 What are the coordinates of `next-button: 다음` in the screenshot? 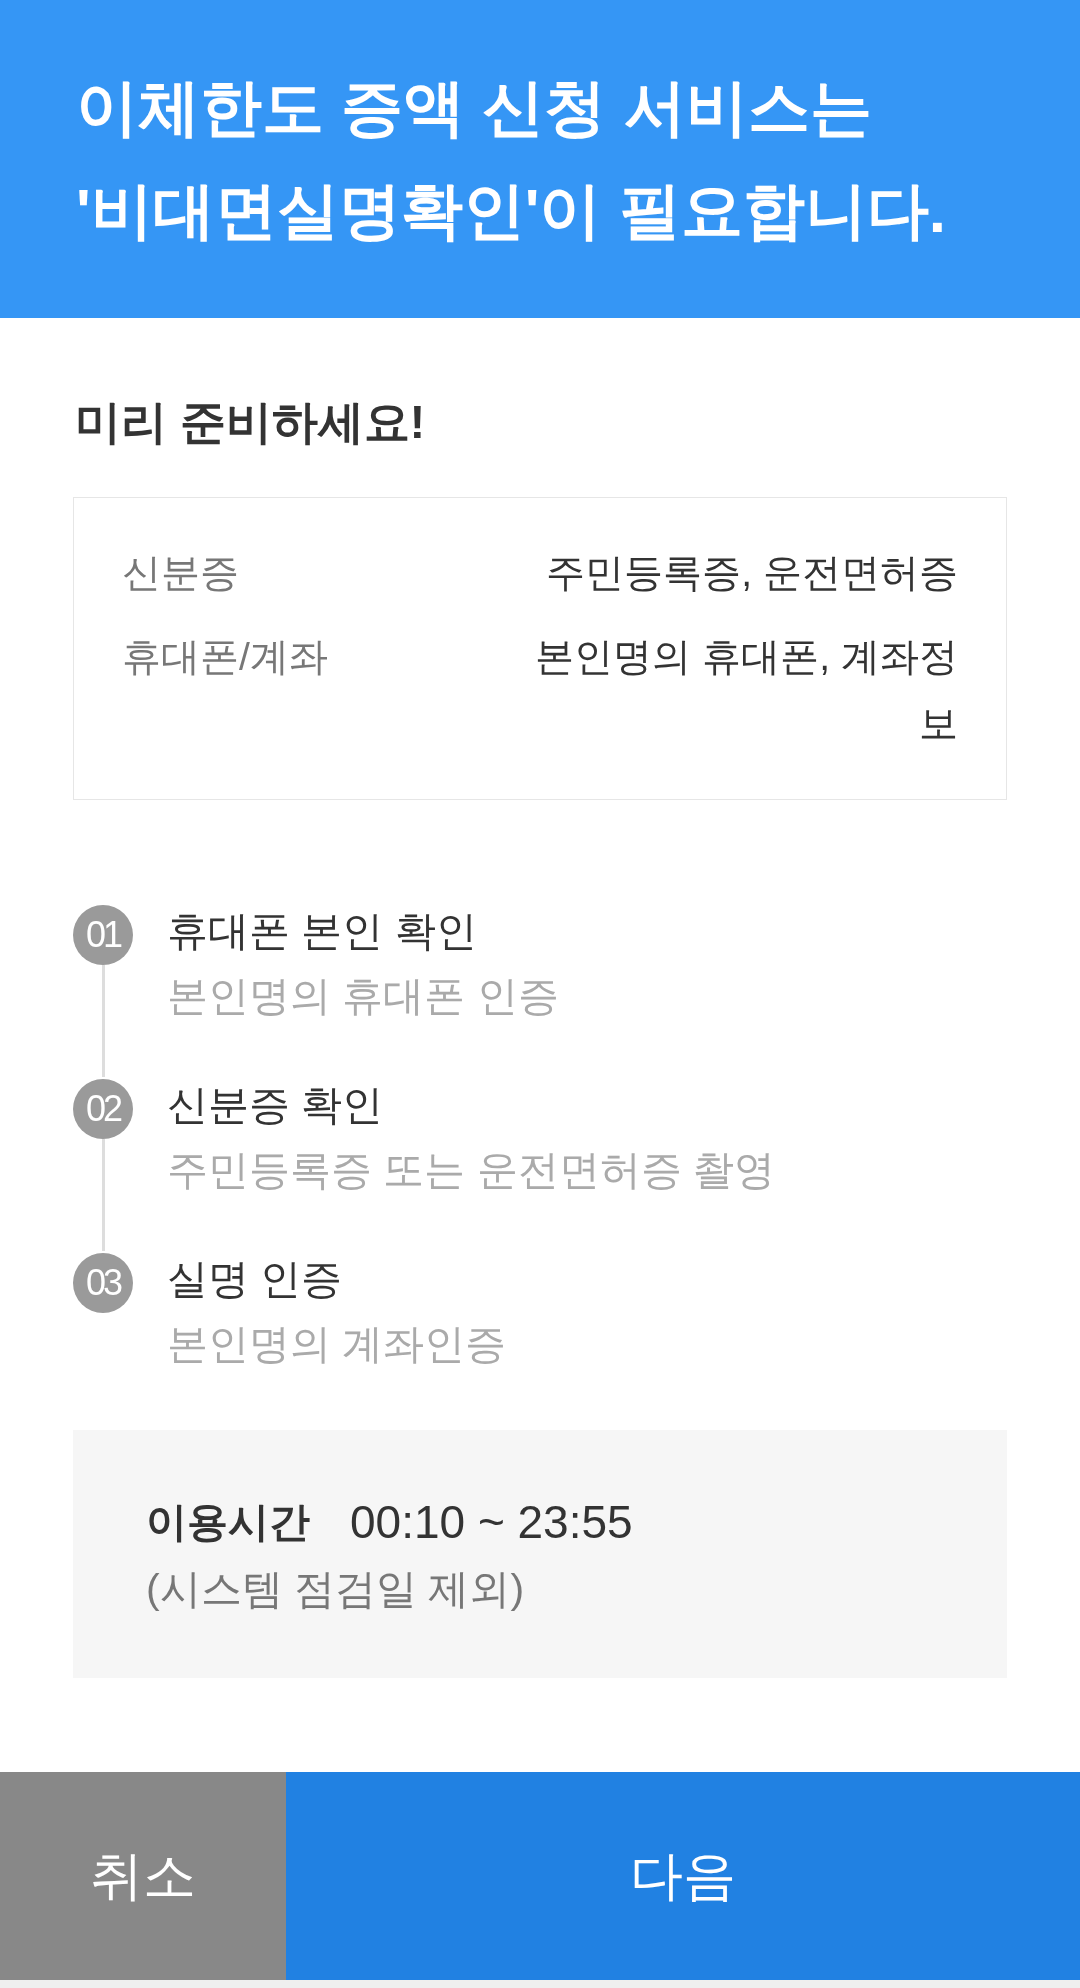 It's located at (683, 1876).